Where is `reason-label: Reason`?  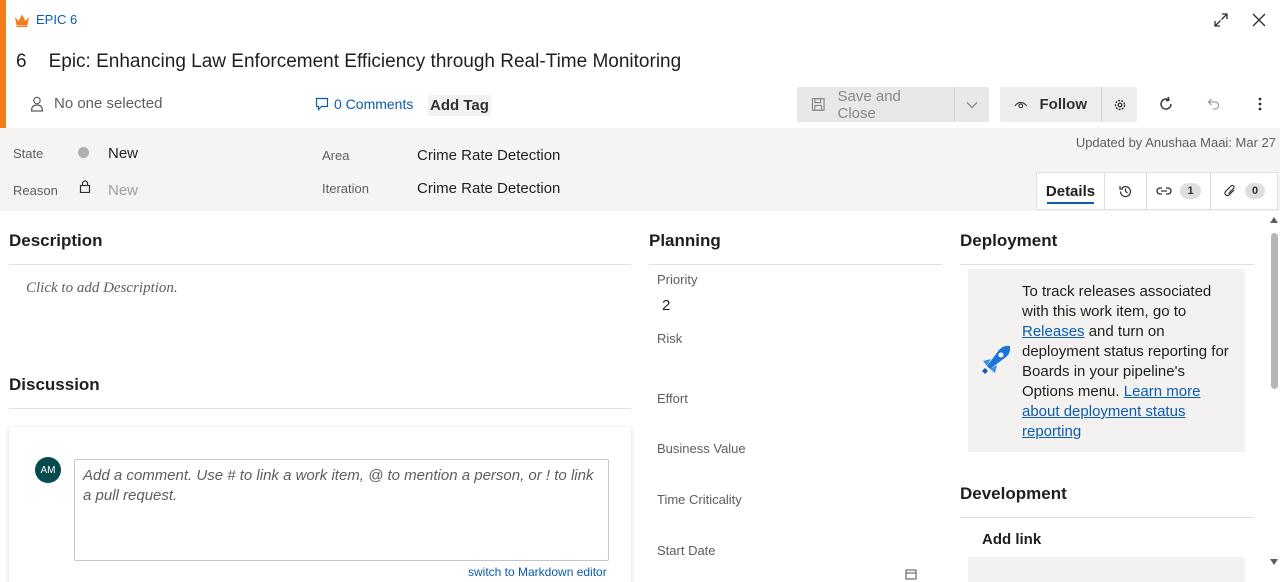
reason-label: Reason is located at coordinates (35, 190).